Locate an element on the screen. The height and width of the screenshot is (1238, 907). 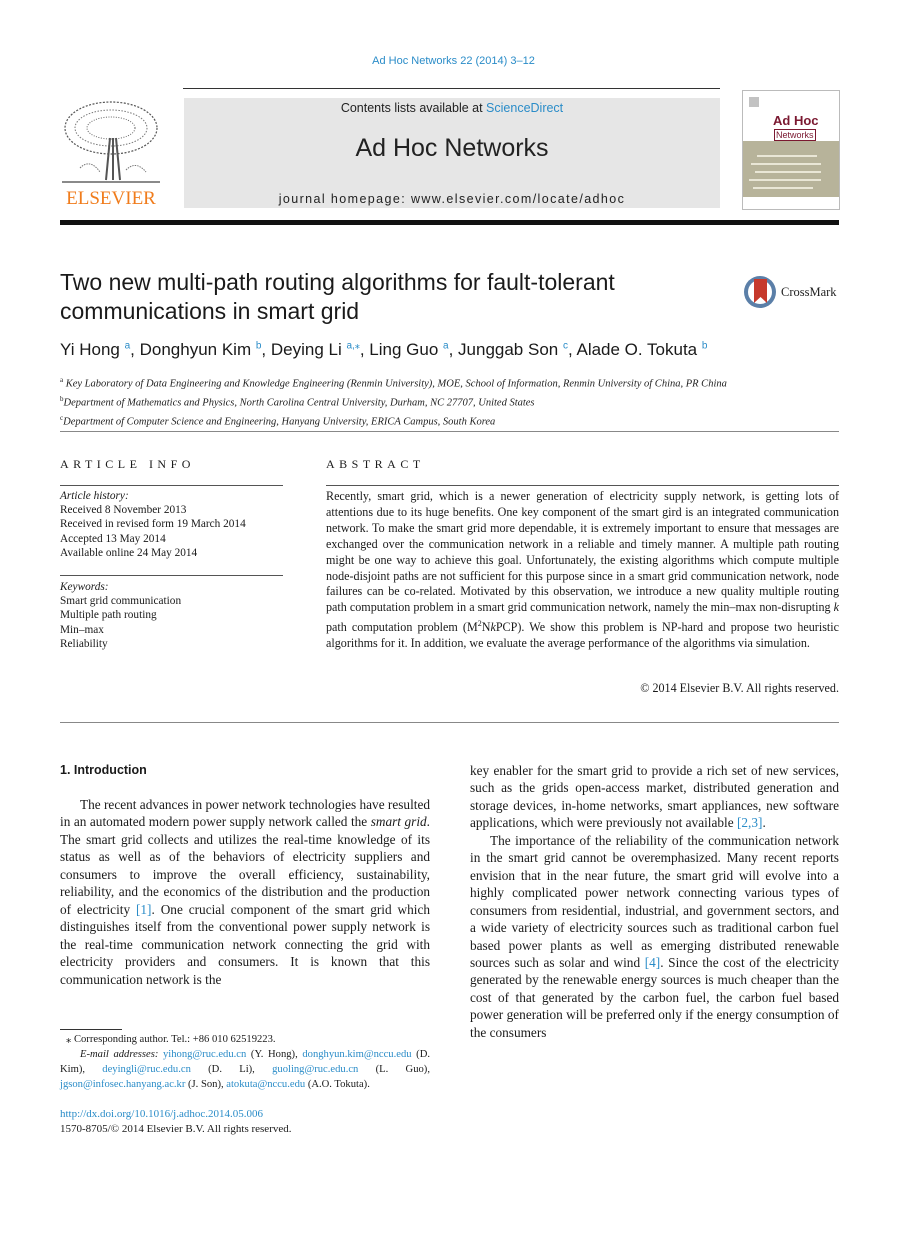
email-owner: (A.O. Tokuta). is located at coordinates (337, 1084).